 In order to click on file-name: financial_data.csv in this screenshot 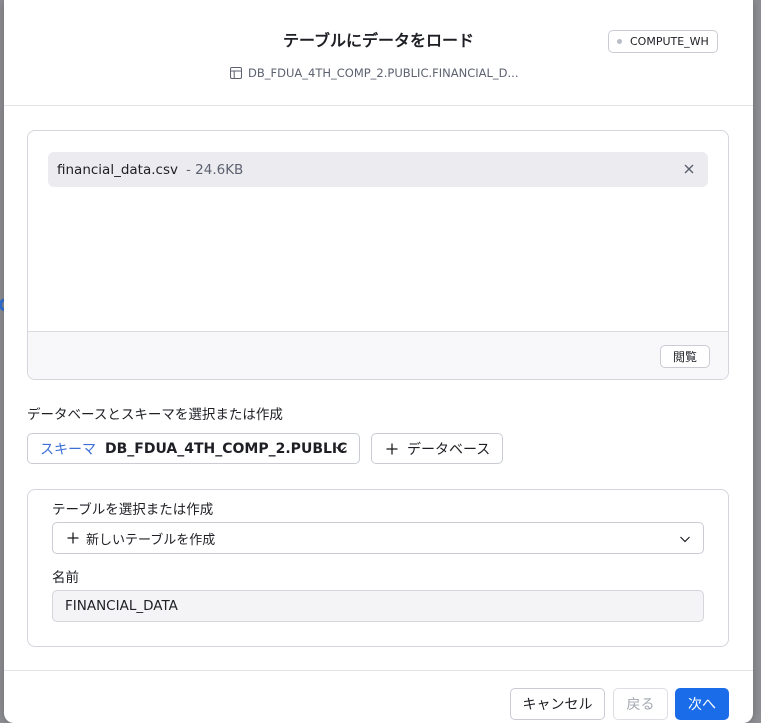, I will do `click(117, 169)`.